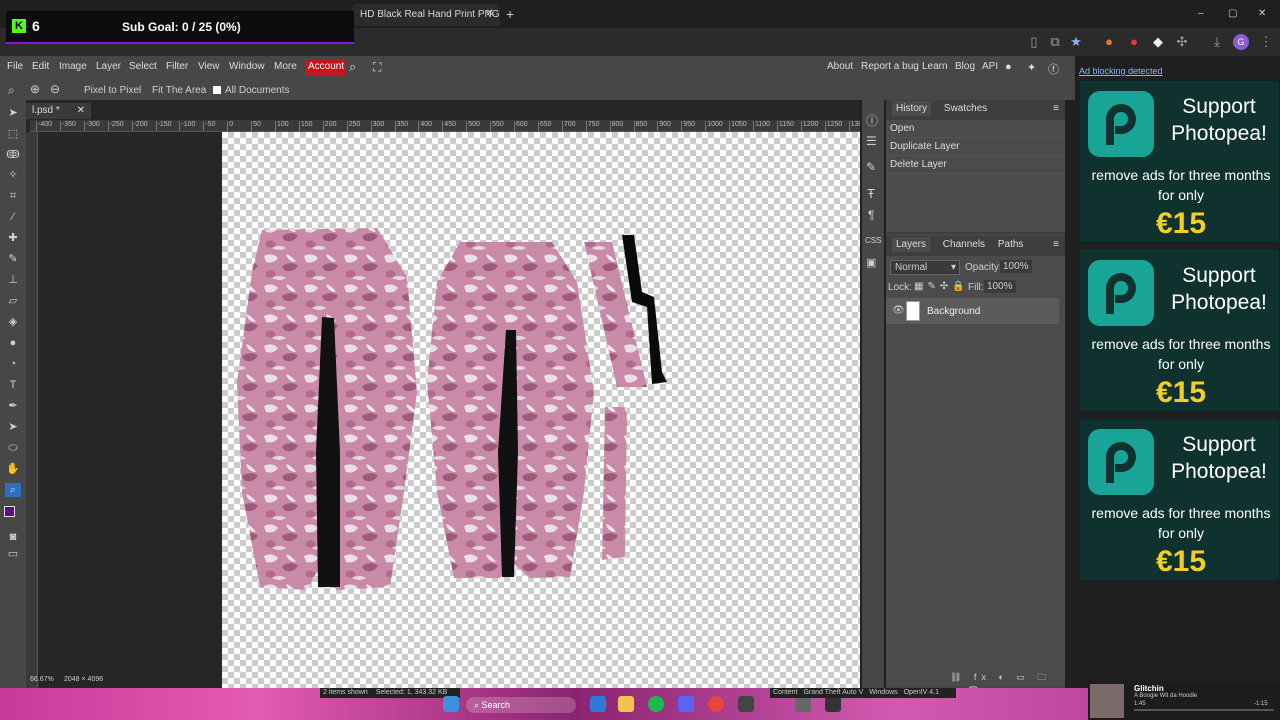 Image resolution: width=1280 pixels, height=720 pixels. What do you see at coordinates (1182, 42) in the screenshot?
I see `extensions-puzzle-icon: ✣` at bounding box center [1182, 42].